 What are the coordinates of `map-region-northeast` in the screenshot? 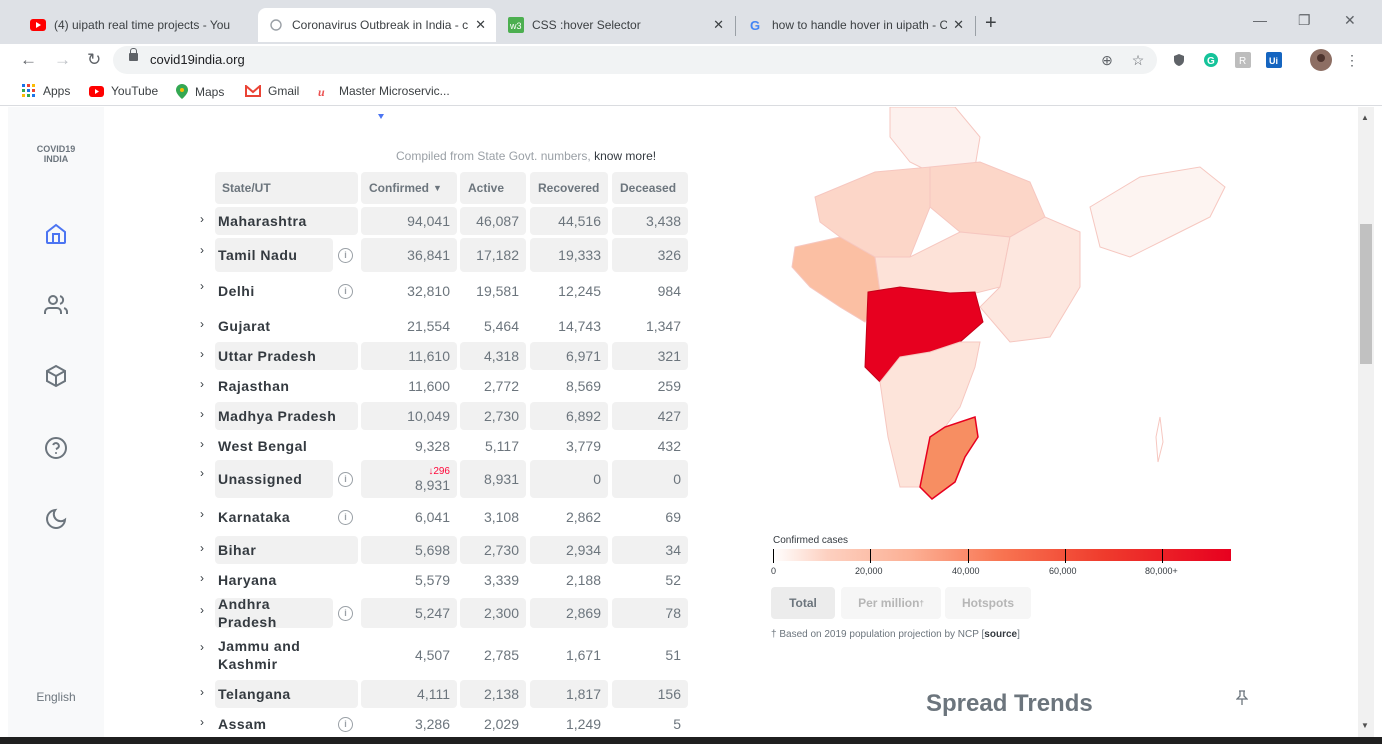 It's located at (1157, 212).